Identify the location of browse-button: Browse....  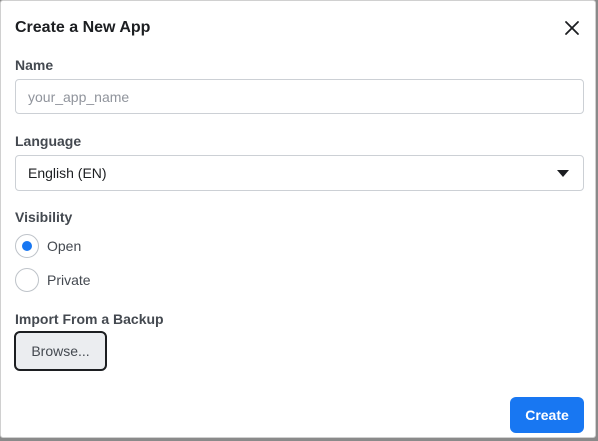
(60, 351).